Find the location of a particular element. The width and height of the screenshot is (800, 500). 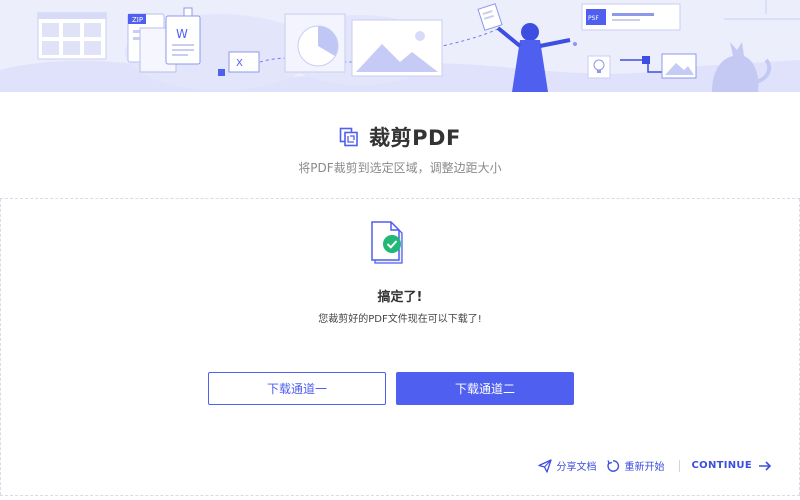

title-row: 裁剪PDF is located at coordinates (400, 137).